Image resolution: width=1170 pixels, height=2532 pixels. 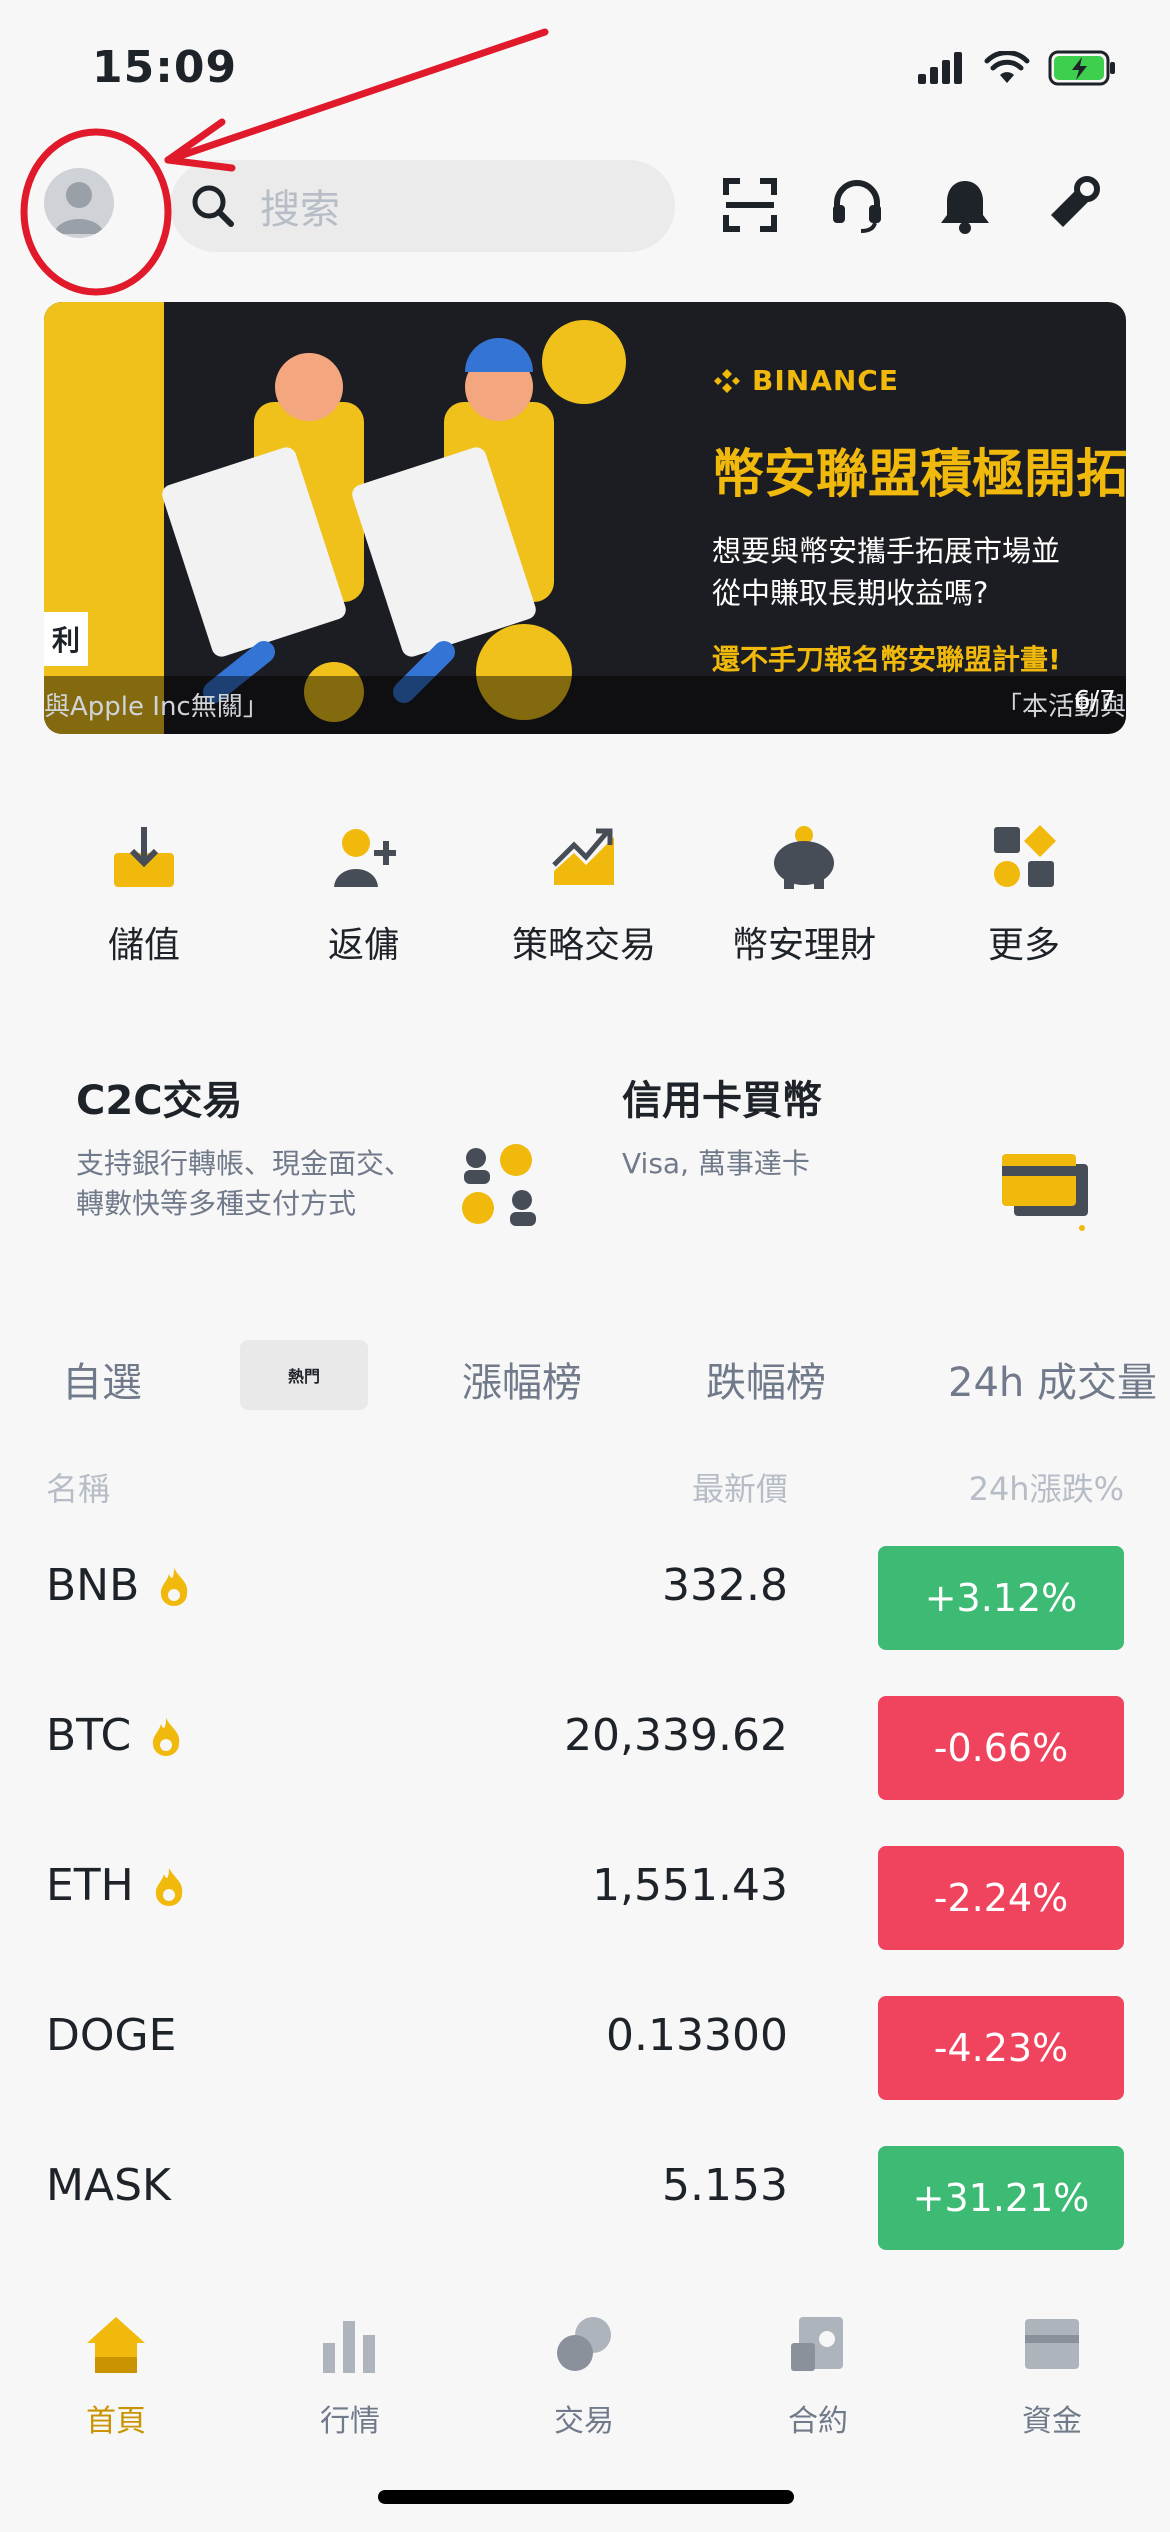 What do you see at coordinates (79, 208) in the screenshot?
I see `user-icon` at bounding box center [79, 208].